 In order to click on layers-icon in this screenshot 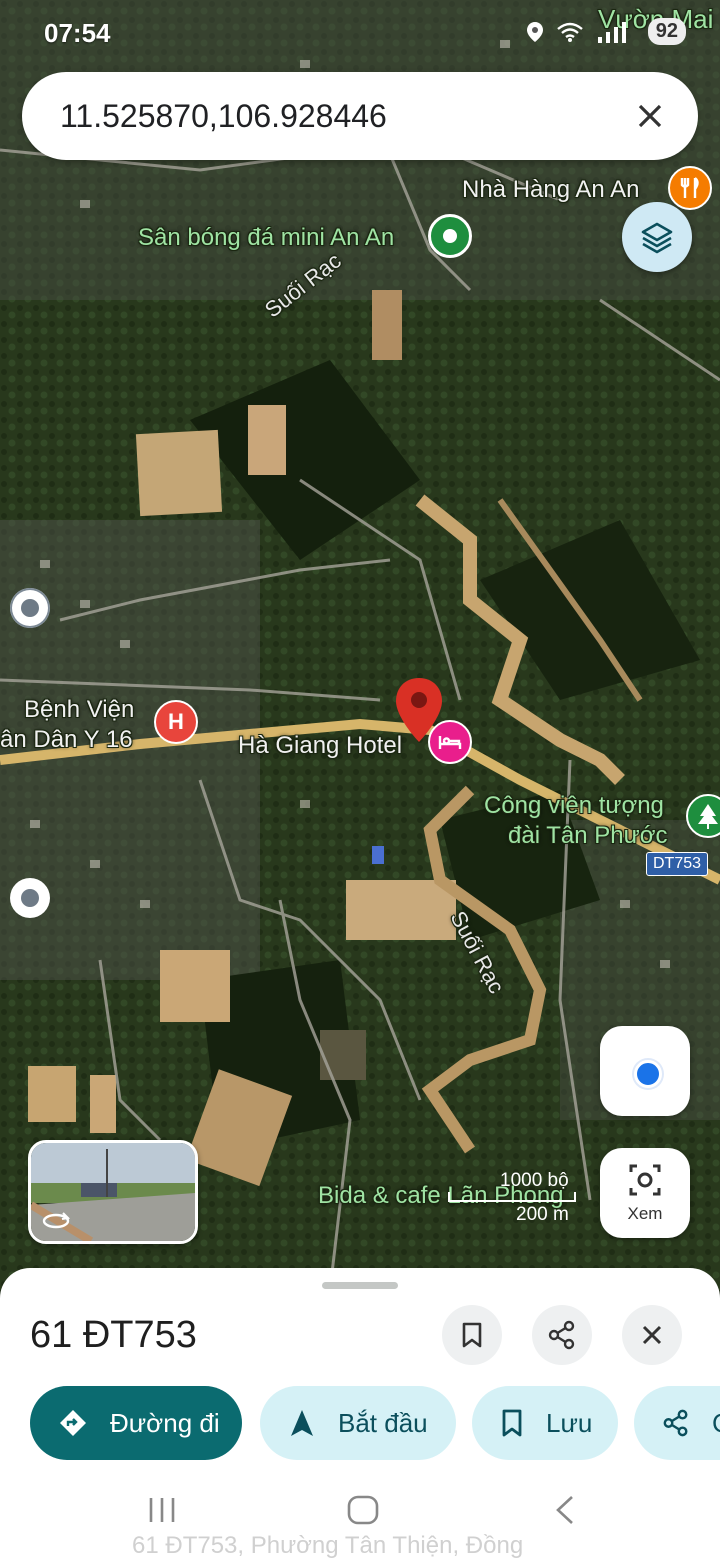, I will do `click(657, 238)`.